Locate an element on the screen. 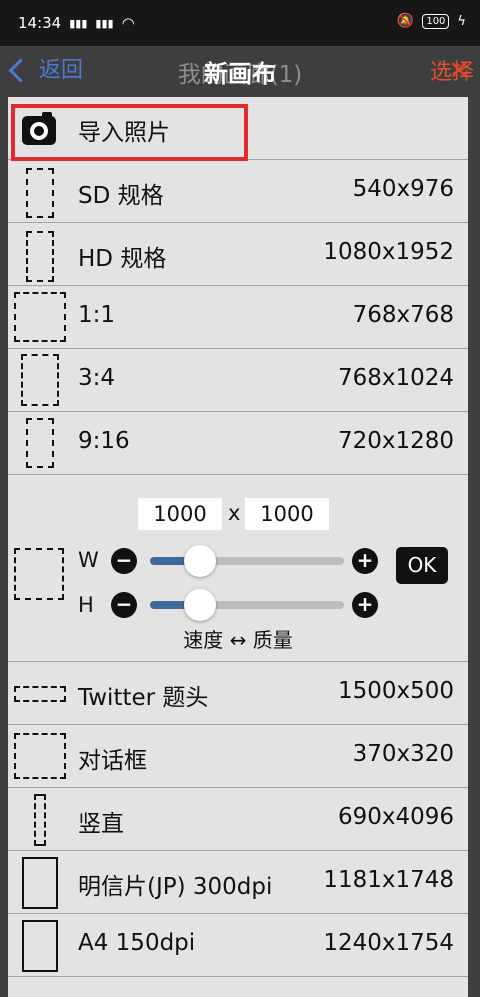  height-axis-label: H is located at coordinates (86, 605).